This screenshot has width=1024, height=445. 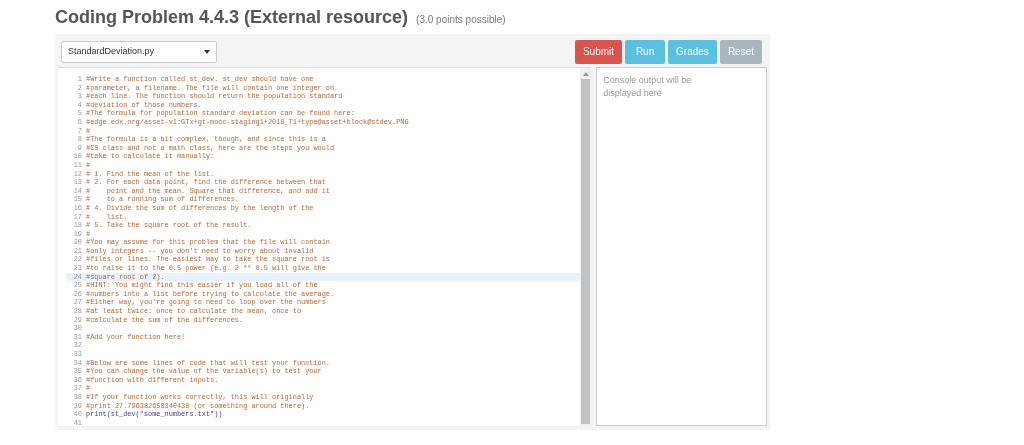 What do you see at coordinates (740, 51) in the screenshot?
I see `reset-button: Reset` at bounding box center [740, 51].